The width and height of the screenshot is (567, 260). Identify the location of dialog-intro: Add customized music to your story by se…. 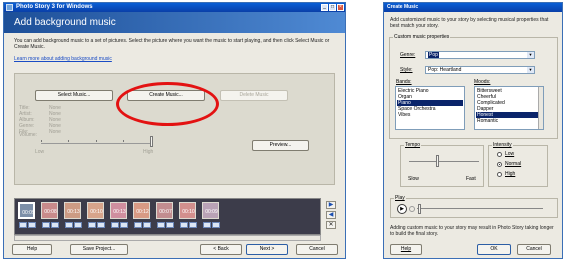
(469, 23).